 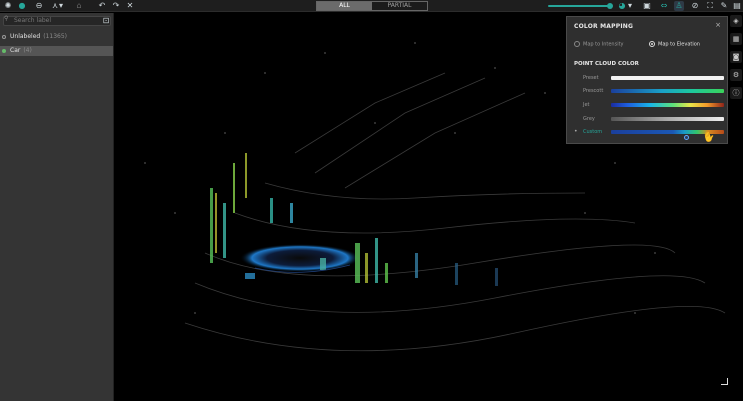 What do you see at coordinates (39, 6) in the screenshot?
I see `minus-circle-icon: ⊖` at bounding box center [39, 6].